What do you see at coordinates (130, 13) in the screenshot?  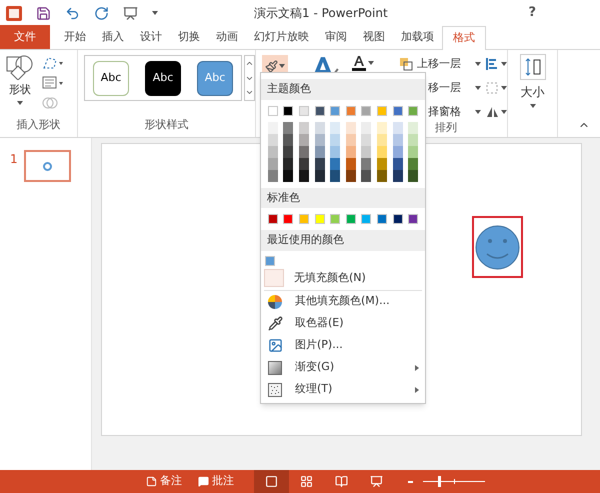 I see `slideshow-icon` at bounding box center [130, 13].